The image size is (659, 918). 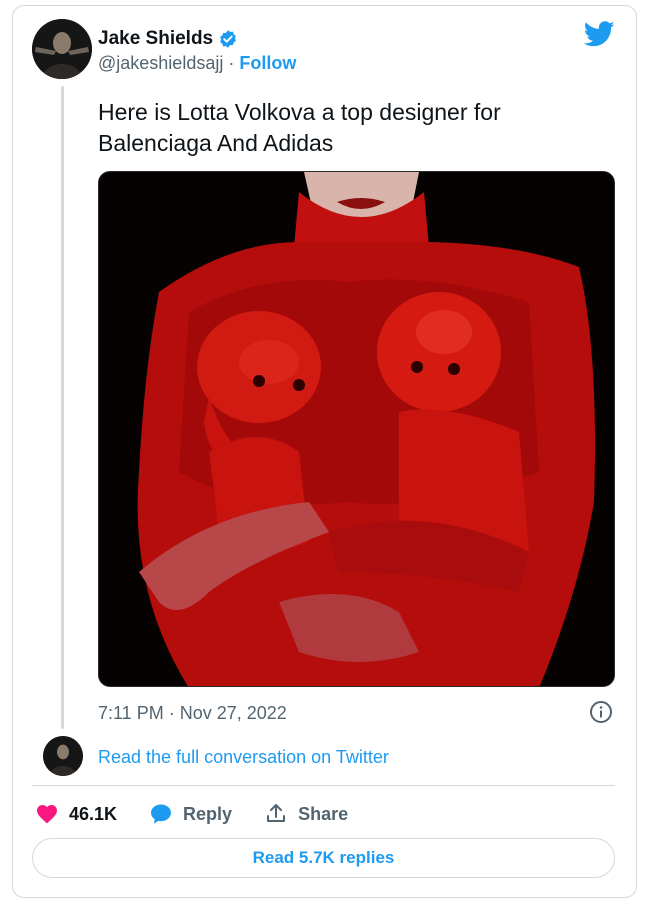 I want to click on verified-badge-icon, so click(x=228, y=39).